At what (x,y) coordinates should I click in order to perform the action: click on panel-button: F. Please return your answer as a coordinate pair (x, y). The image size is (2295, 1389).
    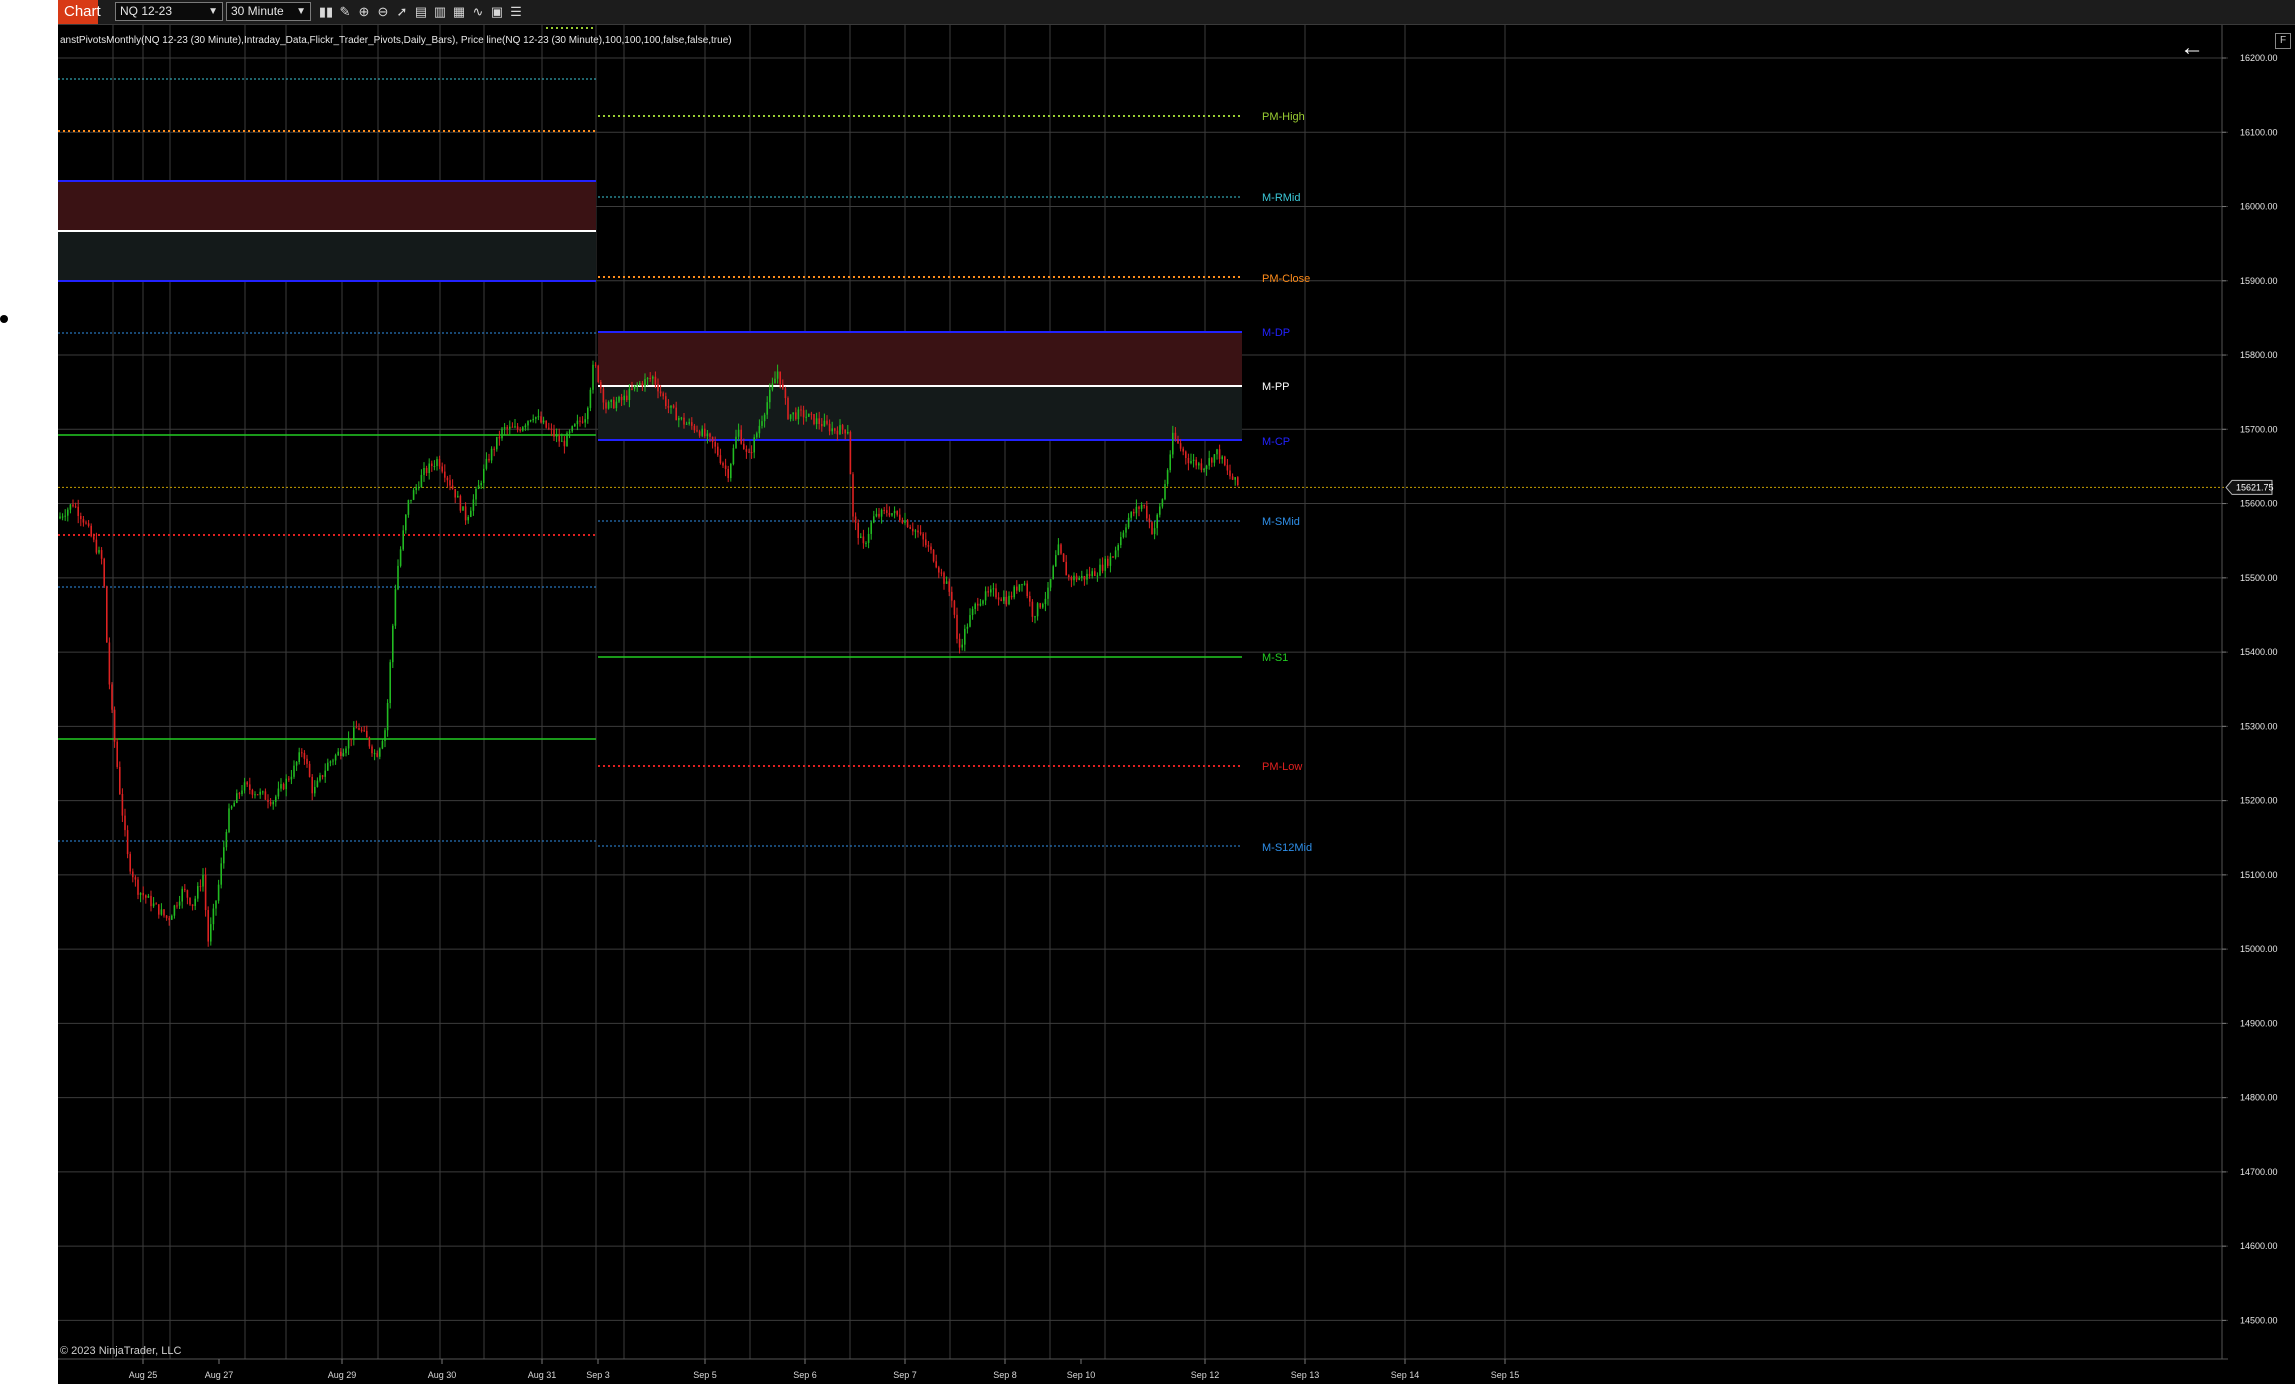
    Looking at the image, I should click on (2283, 41).